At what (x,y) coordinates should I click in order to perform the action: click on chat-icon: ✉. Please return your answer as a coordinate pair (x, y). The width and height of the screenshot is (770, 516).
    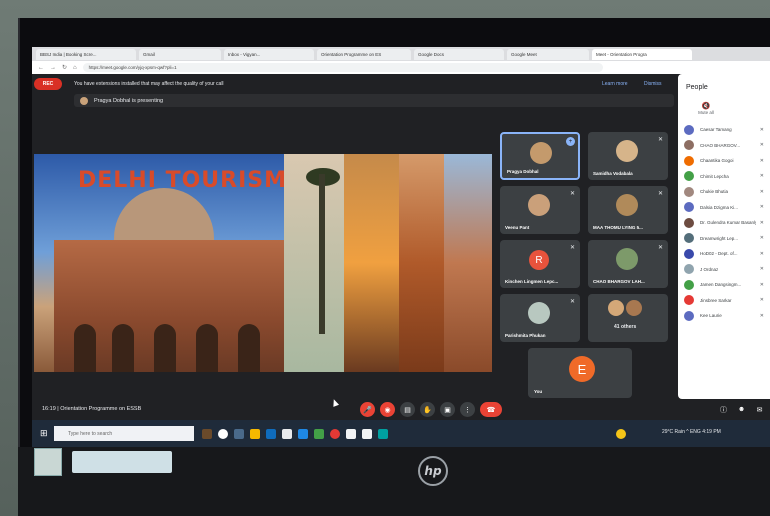
    Looking at the image, I should click on (759, 409).